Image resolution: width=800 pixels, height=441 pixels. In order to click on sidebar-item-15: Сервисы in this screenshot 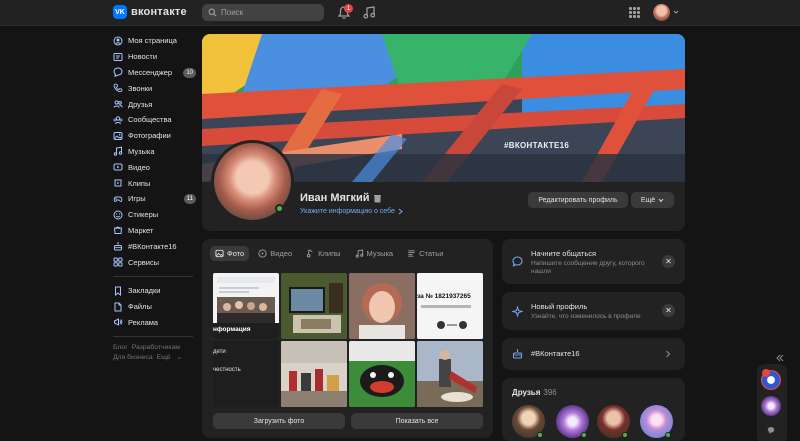, I will do `click(155, 262)`.